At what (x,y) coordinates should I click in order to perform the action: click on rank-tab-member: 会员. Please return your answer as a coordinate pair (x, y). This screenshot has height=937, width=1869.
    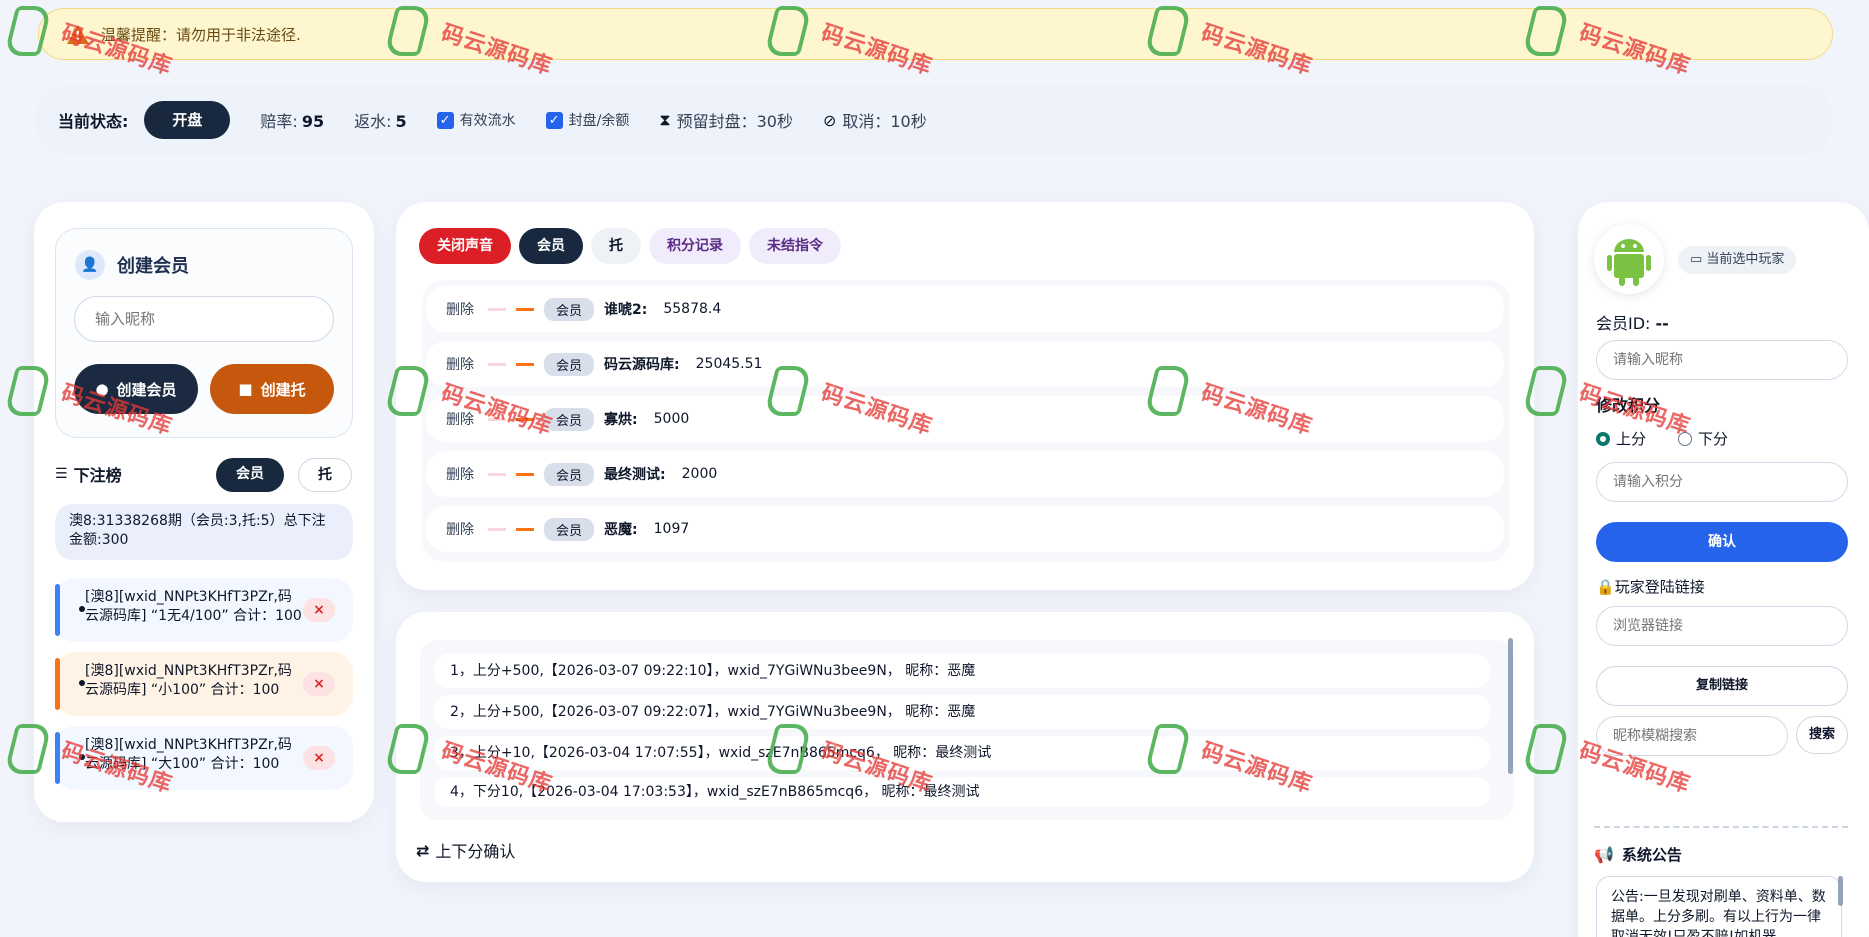
    Looking at the image, I should click on (250, 475).